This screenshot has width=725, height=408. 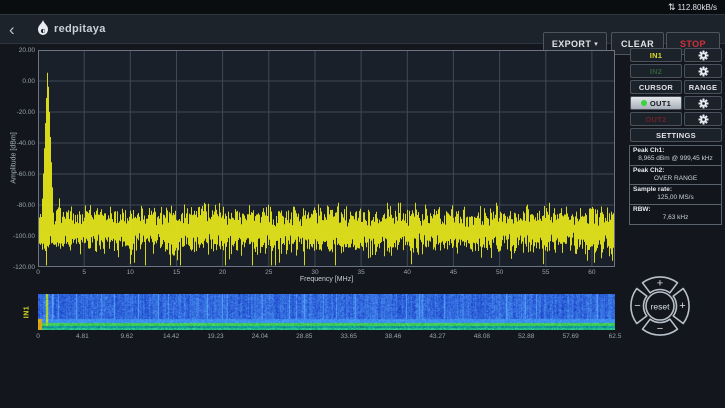 I want to click on reset-label: reset, so click(x=661, y=307).